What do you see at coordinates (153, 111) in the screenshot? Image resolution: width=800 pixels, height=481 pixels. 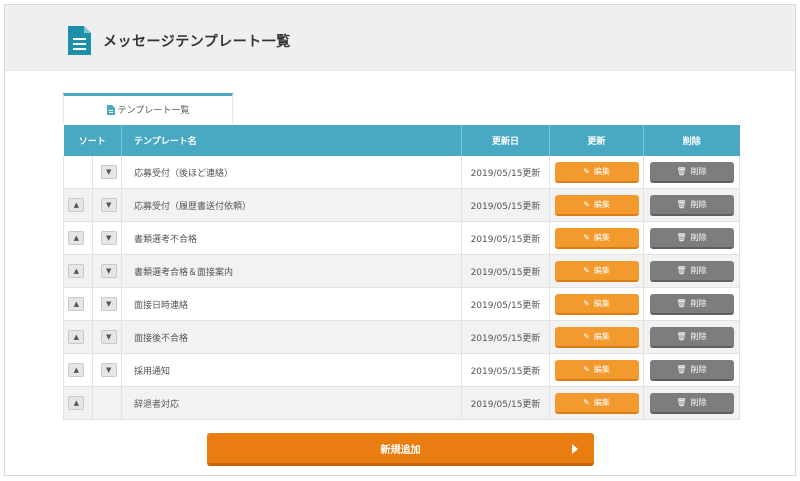 I see `tab-label: テンプレート一覧` at bounding box center [153, 111].